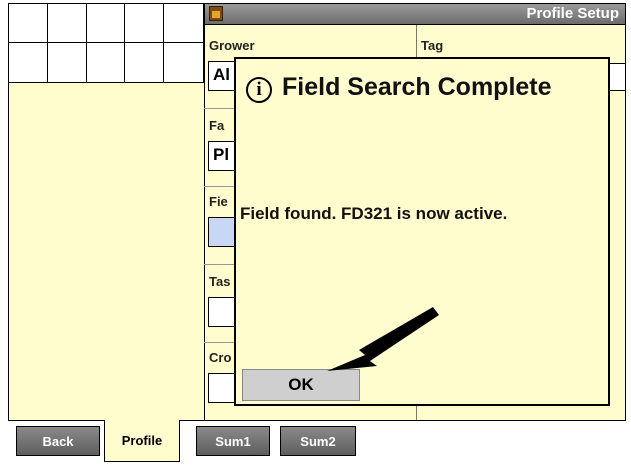  I want to click on pointer-arrow-icon, so click(383, 339).